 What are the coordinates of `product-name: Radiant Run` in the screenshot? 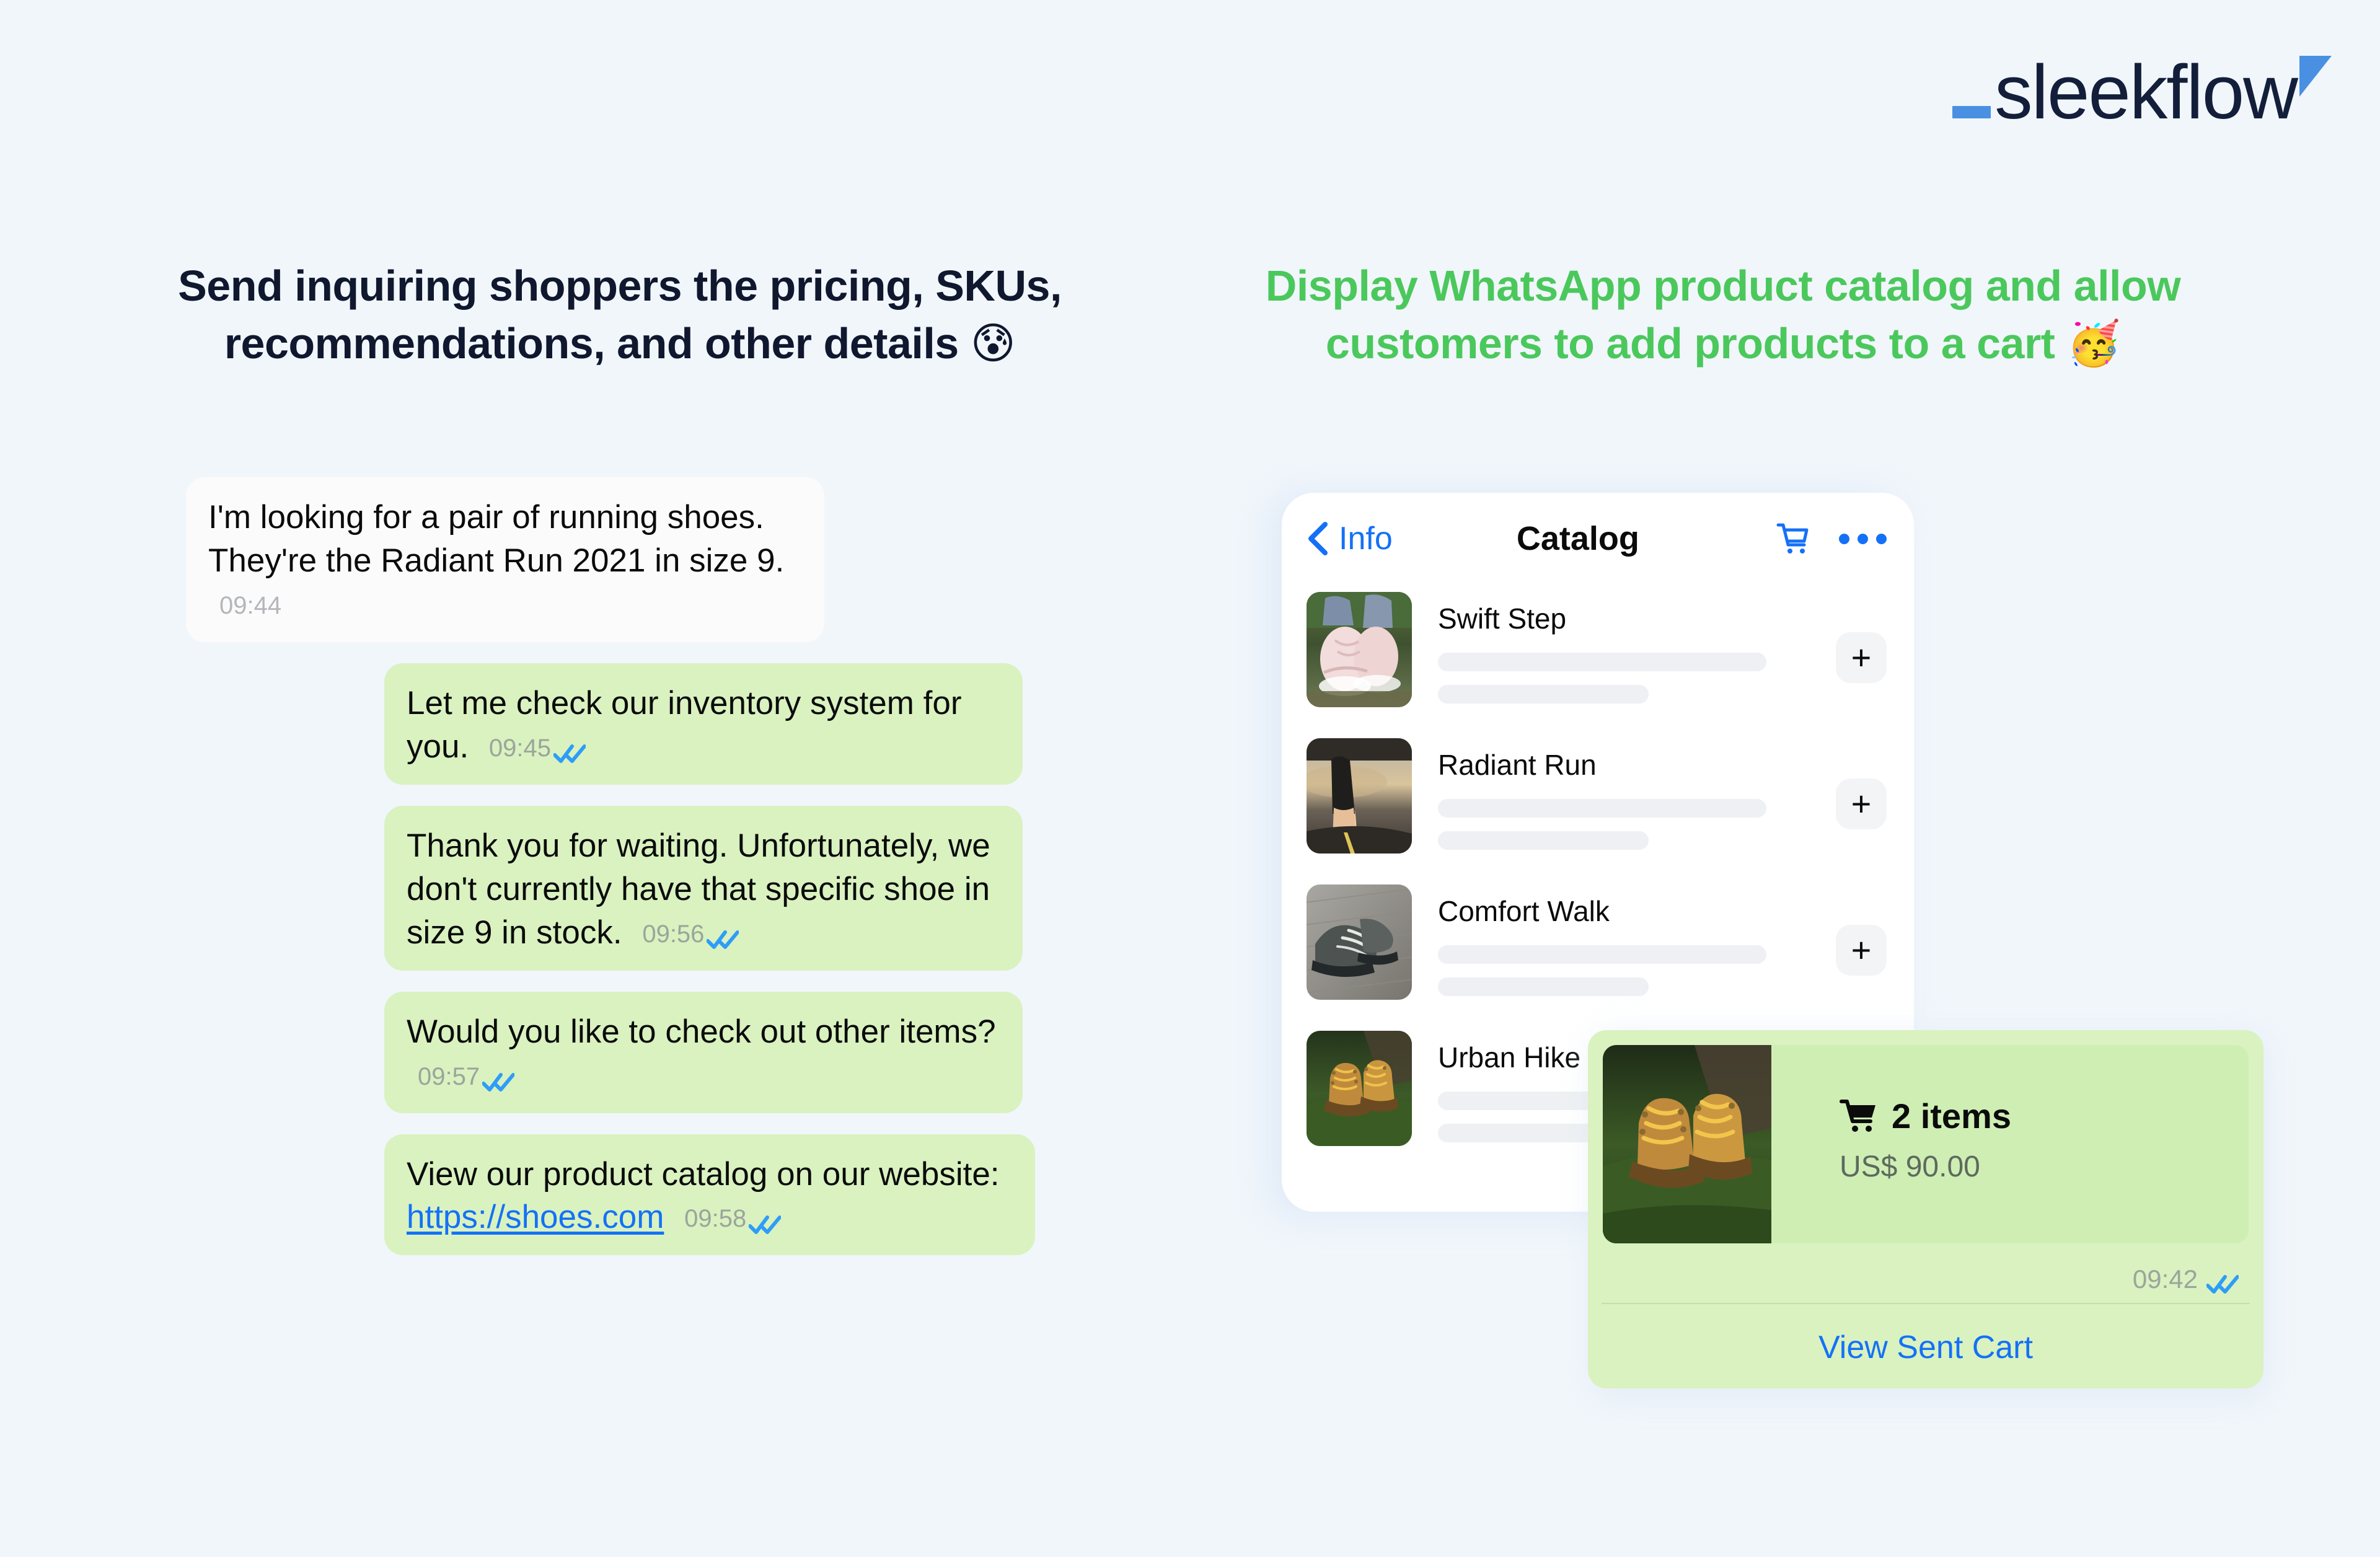 It's located at (1517, 765).